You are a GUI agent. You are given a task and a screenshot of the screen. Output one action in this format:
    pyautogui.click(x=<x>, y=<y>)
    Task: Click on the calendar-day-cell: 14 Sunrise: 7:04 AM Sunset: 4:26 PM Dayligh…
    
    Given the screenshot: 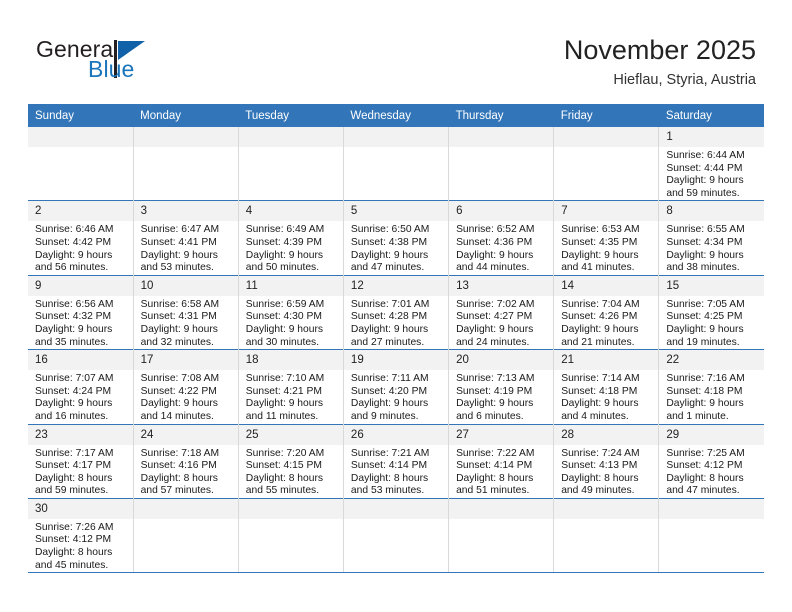 What is the action you would take?
    pyautogui.click(x=606, y=312)
    